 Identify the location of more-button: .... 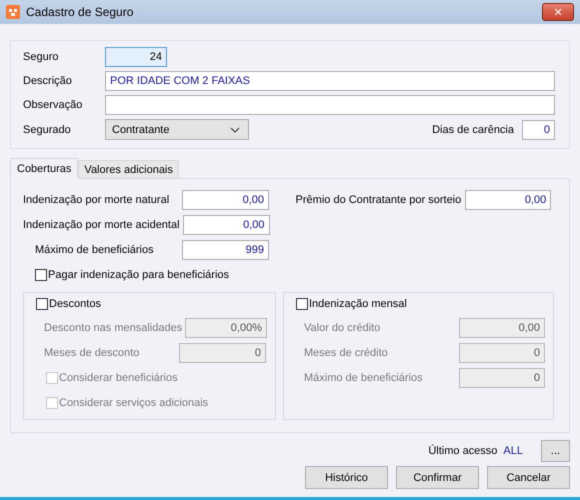
(555, 451).